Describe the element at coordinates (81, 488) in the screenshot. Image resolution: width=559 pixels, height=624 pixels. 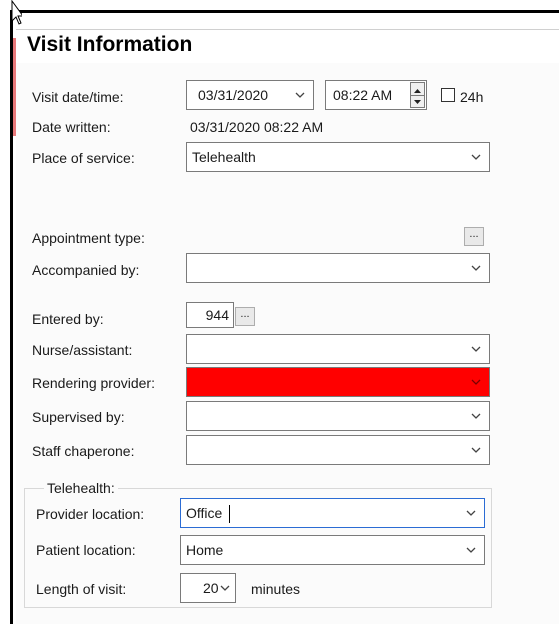
I see `telehealth-group-title: Telehealth:` at that location.